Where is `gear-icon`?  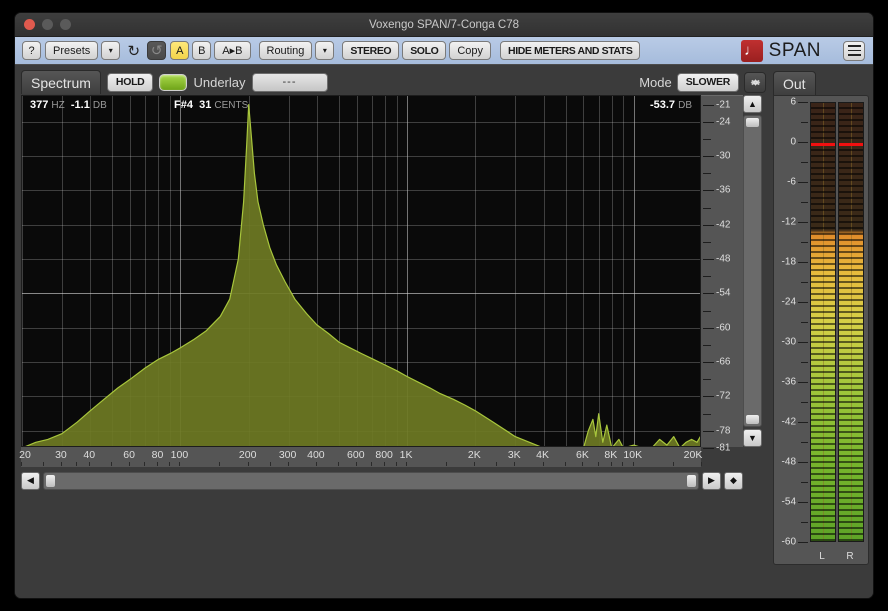
gear-icon is located at coordinates (755, 82).